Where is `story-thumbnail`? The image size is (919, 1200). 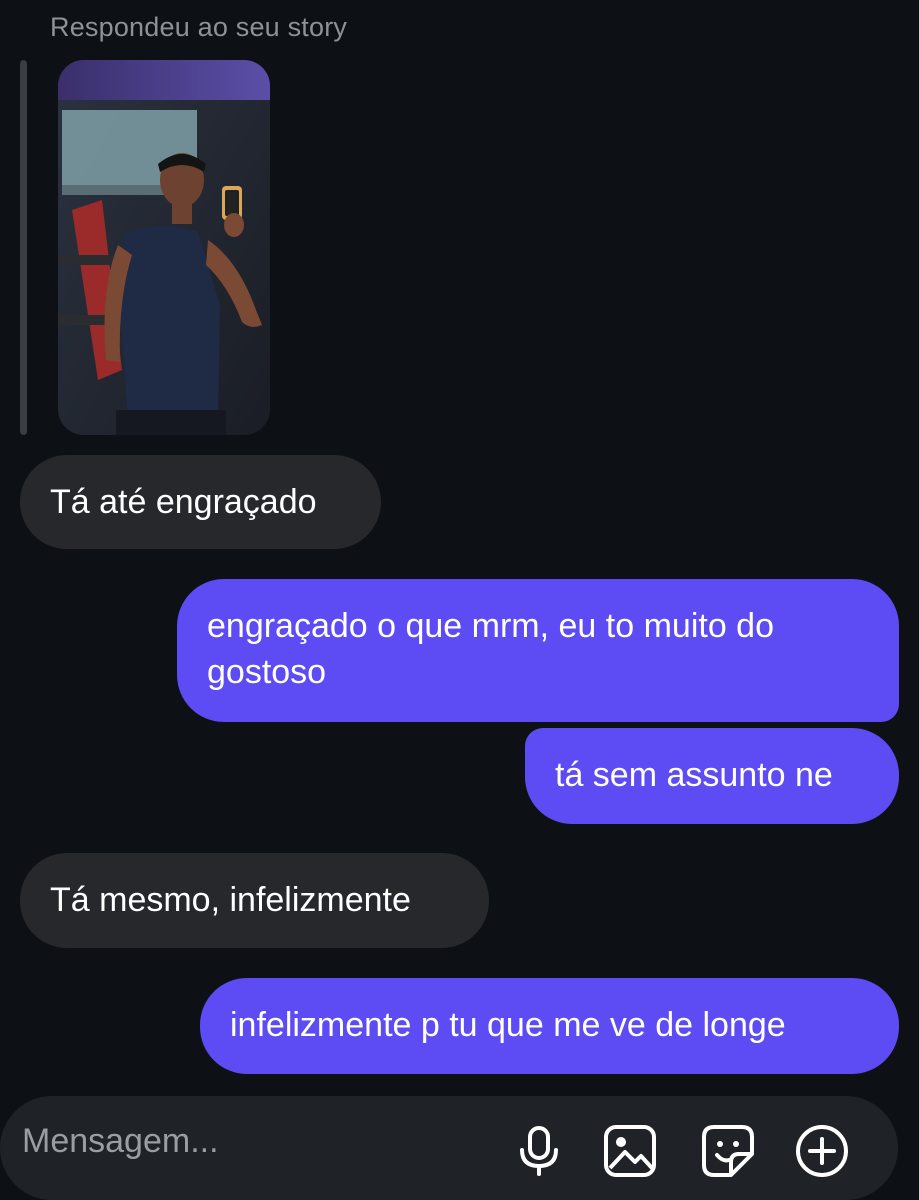
story-thumbnail is located at coordinates (164, 247).